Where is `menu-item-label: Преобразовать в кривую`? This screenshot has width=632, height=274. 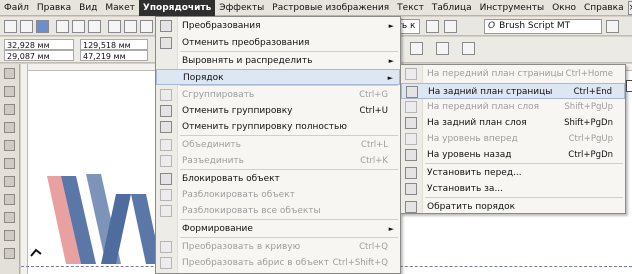
menu-item-label: Преобразовать в кривую is located at coordinates (241, 247).